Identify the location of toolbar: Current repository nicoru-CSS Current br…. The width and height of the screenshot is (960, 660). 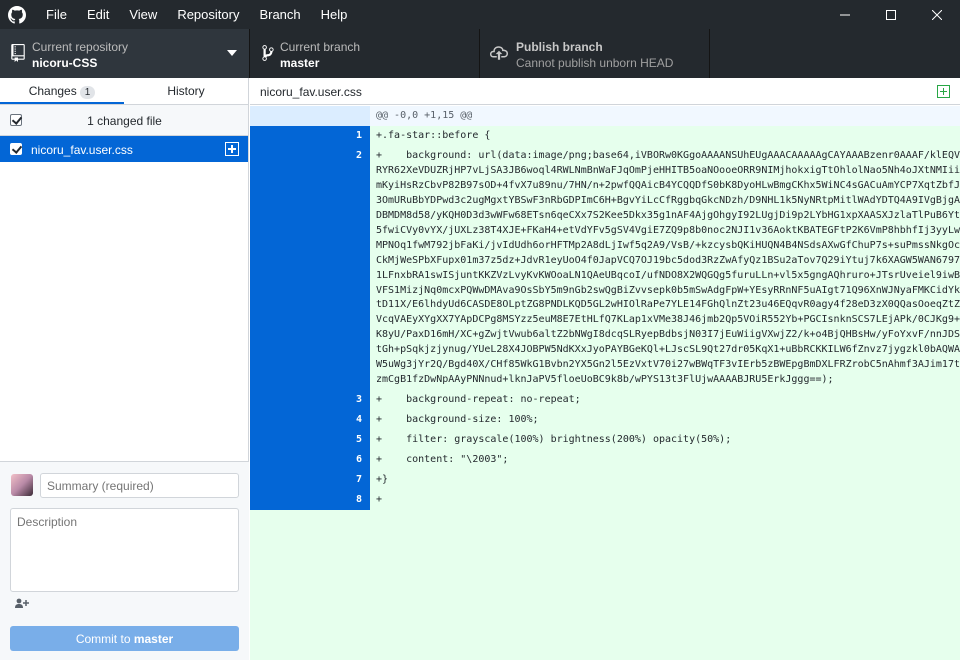
(480, 53).